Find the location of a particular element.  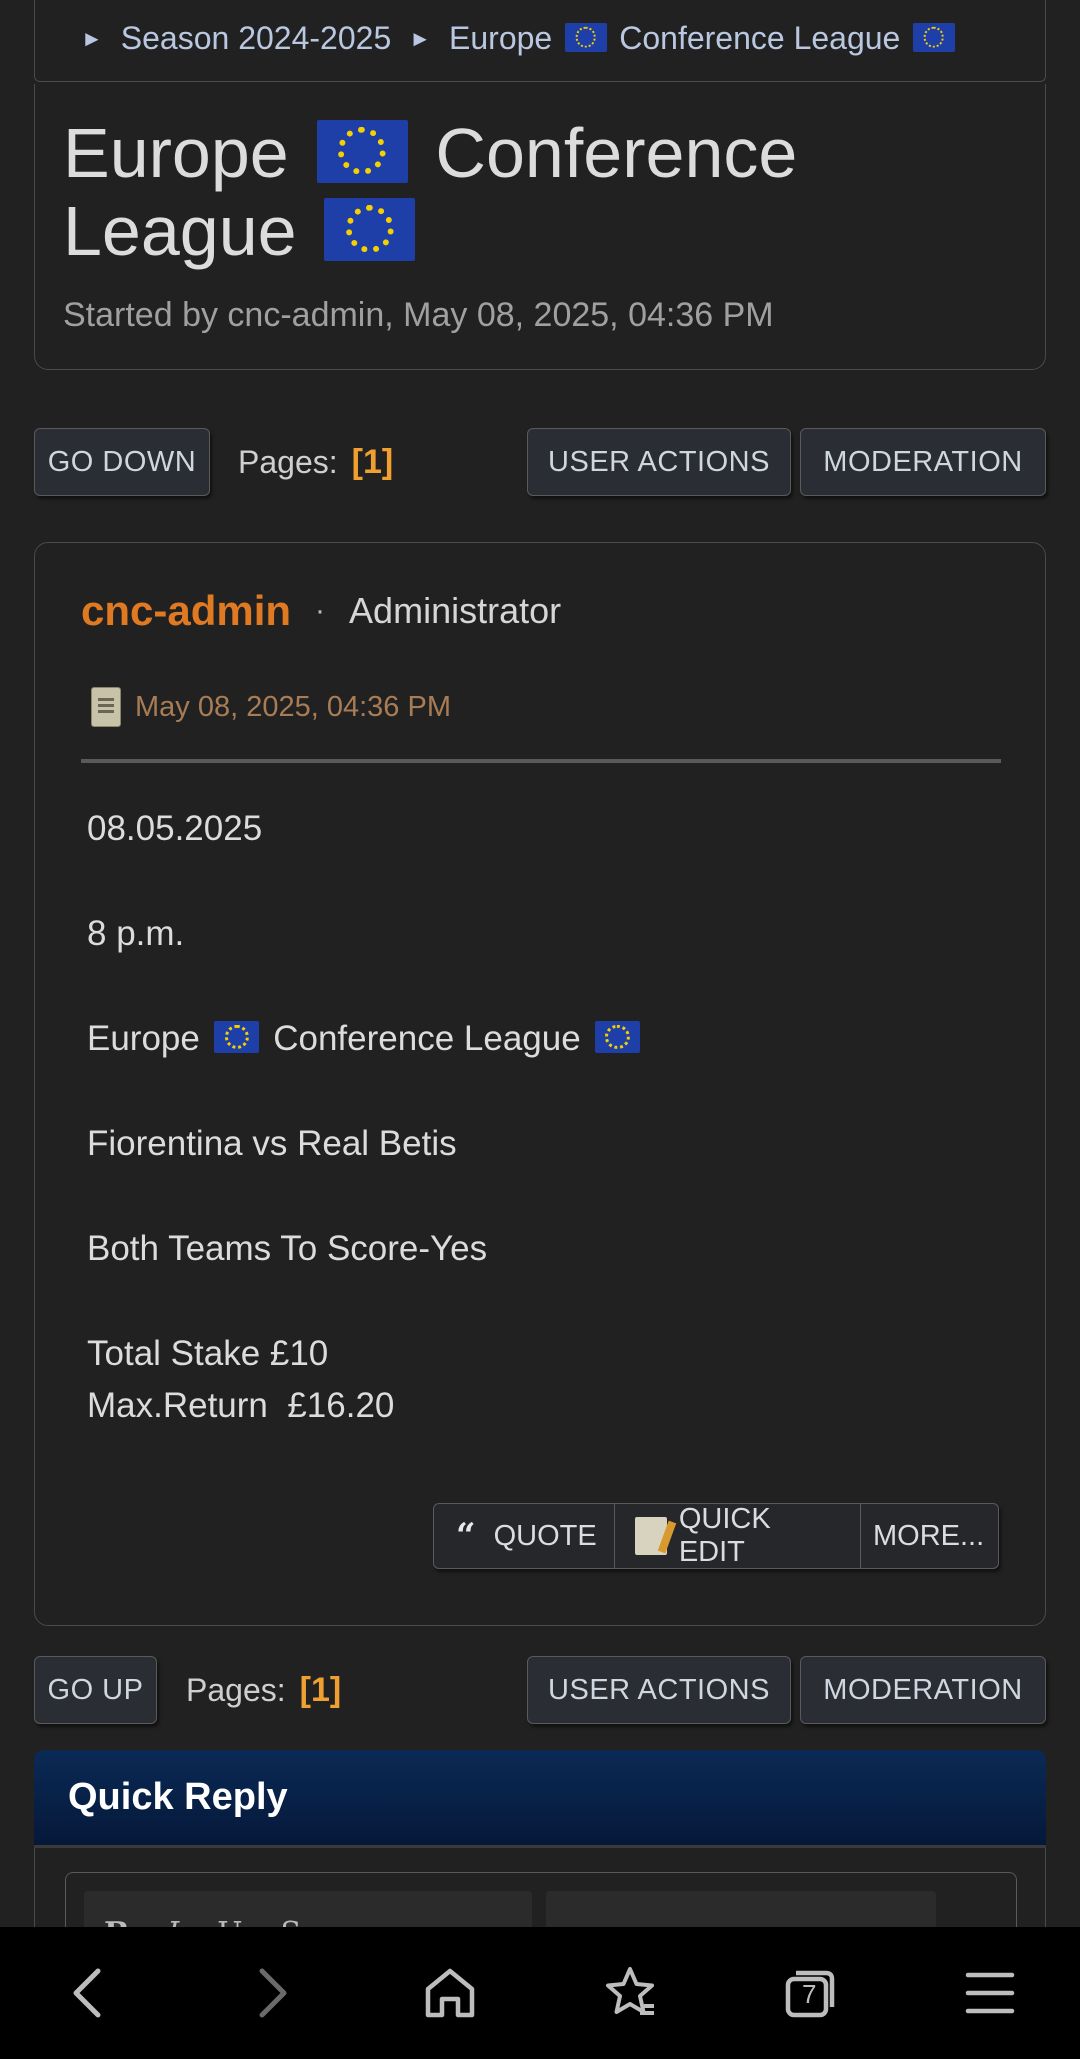

topic-title-part: League is located at coordinates (180, 231).